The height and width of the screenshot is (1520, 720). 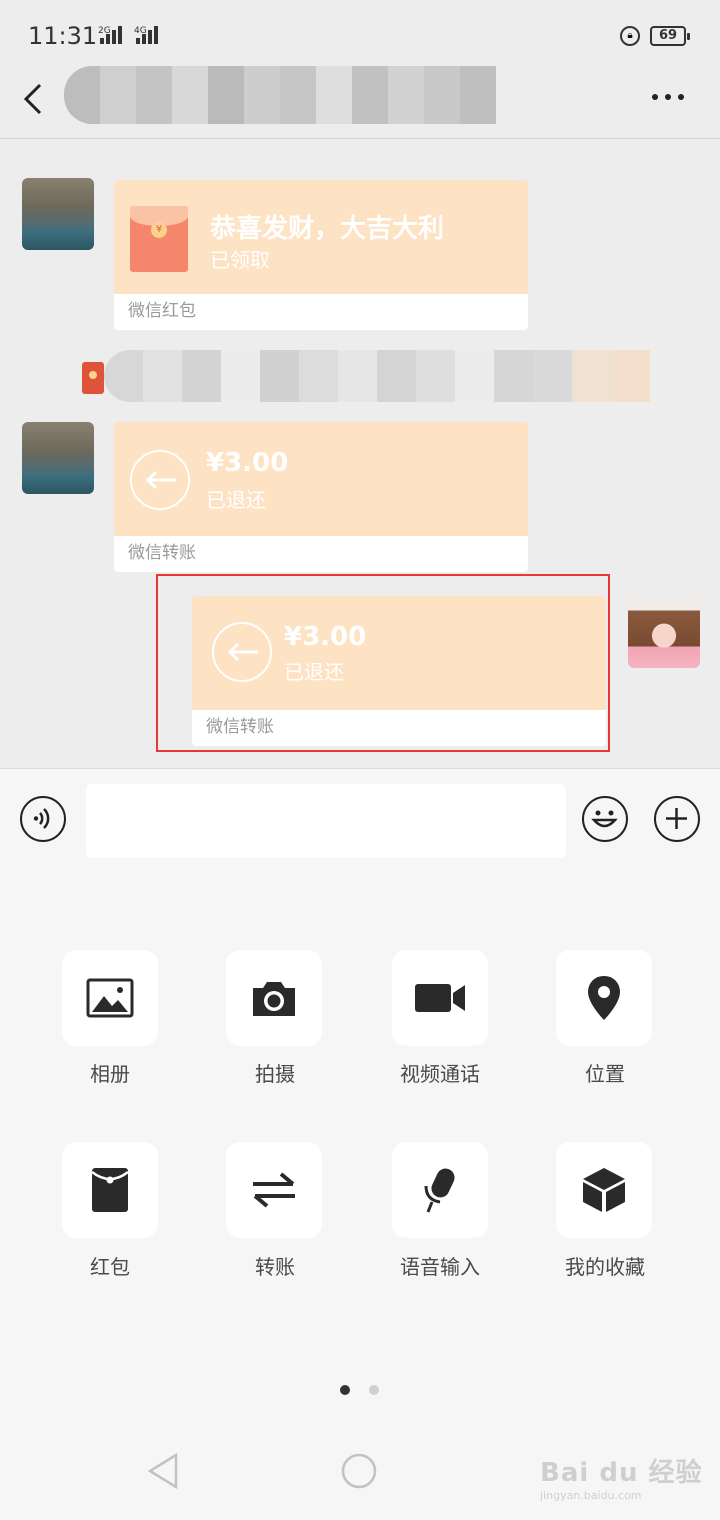 I want to click on red-packet-icon: ¥, so click(x=159, y=239).